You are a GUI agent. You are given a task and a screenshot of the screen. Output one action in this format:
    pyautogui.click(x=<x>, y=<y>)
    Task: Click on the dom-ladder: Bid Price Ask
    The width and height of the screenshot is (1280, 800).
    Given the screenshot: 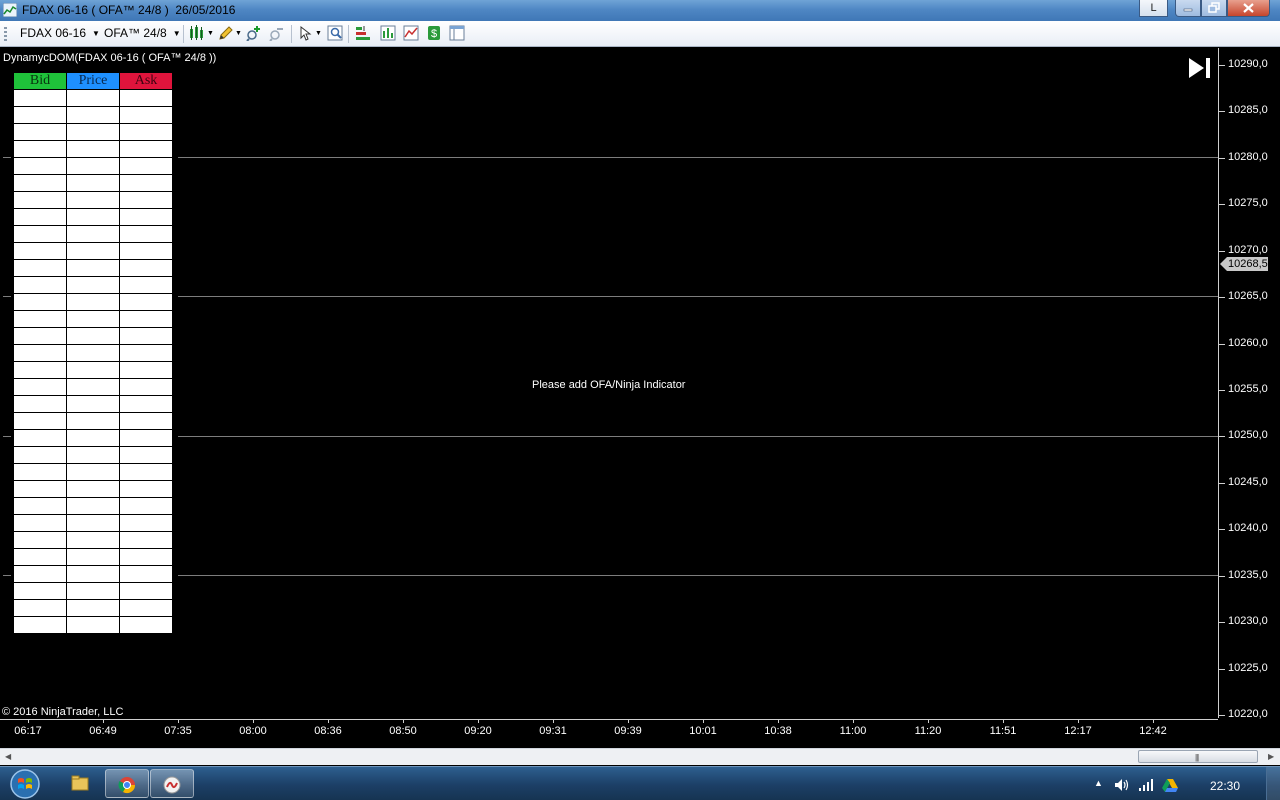 What is the action you would take?
    pyautogui.click(x=93, y=353)
    